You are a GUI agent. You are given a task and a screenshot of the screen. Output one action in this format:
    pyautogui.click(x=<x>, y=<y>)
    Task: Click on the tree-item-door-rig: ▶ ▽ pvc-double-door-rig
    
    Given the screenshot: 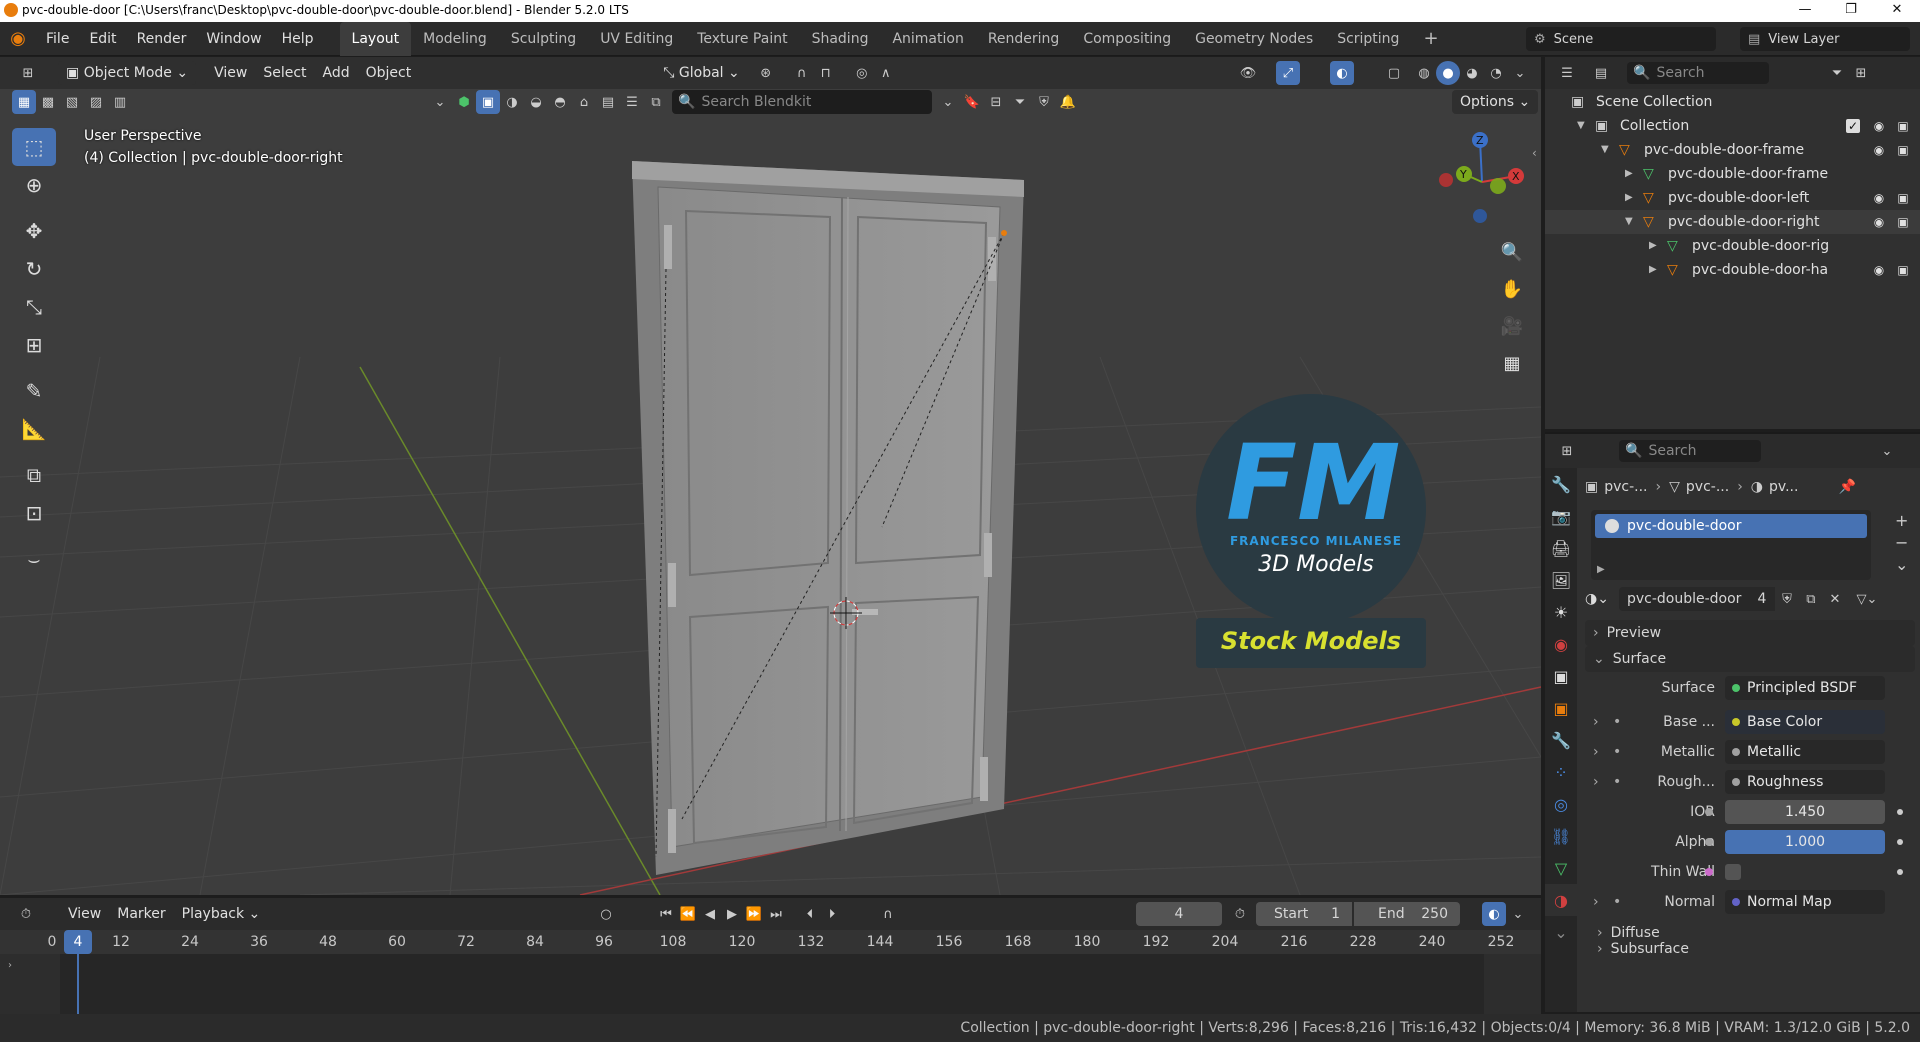 What is the action you would take?
    pyautogui.click(x=1732, y=246)
    